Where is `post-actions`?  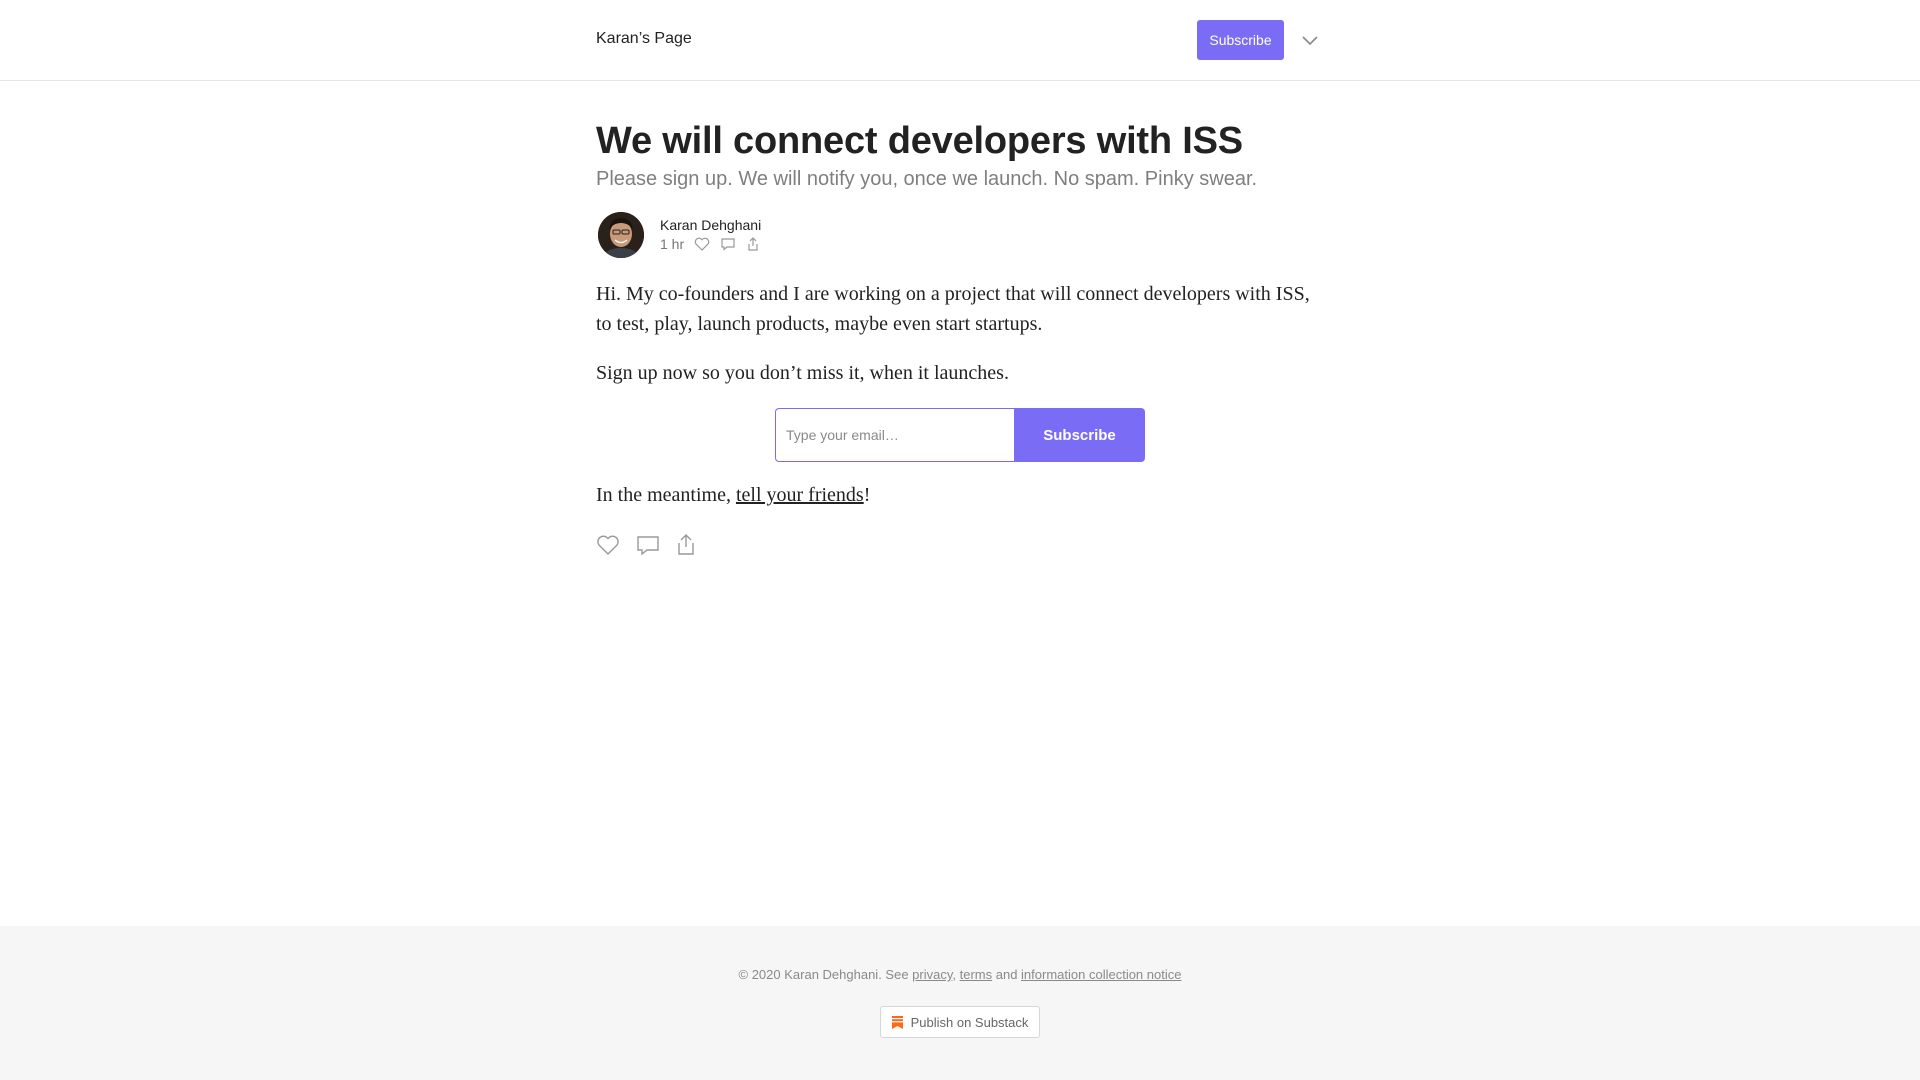
post-actions is located at coordinates (646, 545).